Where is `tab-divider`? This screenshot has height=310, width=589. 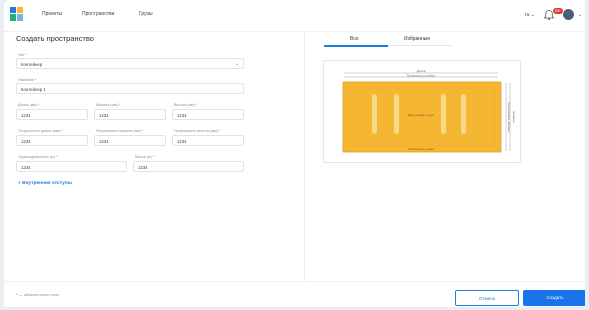 tab-divider is located at coordinates (420, 45).